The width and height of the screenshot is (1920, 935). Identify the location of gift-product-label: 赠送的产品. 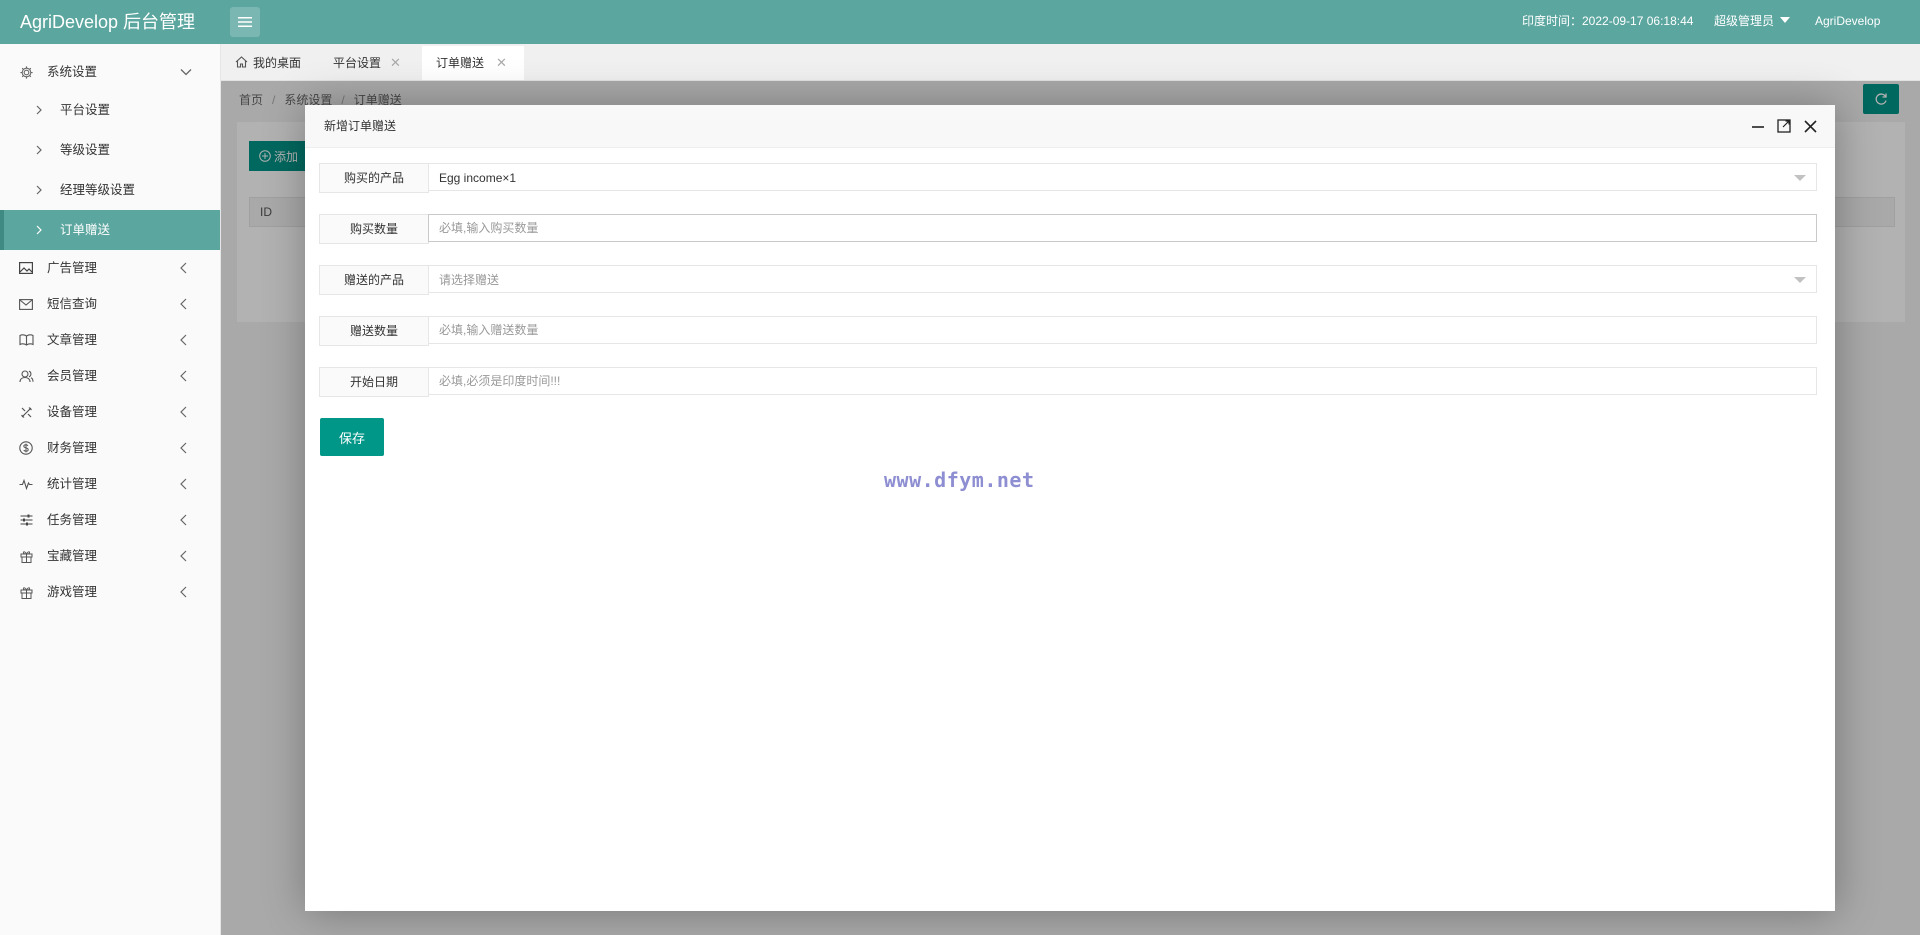
(374, 280).